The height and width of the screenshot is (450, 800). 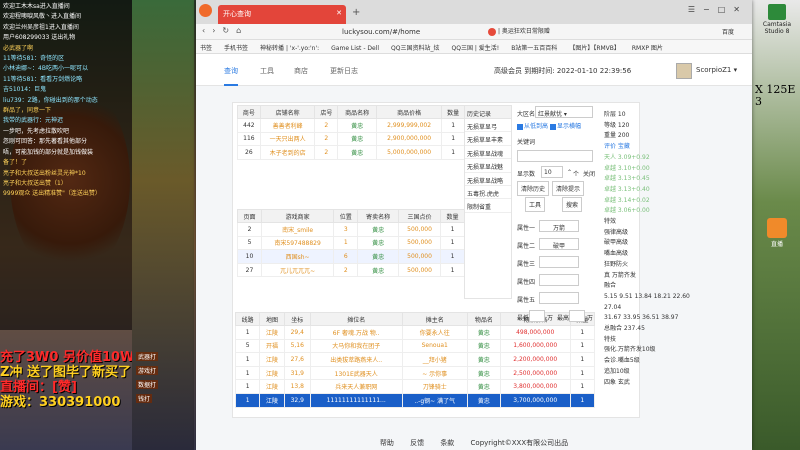 What do you see at coordinates (565, 126) in the screenshot?
I see `show-banner-checkbox: 显示横幅` at bounding box center [565, 126].